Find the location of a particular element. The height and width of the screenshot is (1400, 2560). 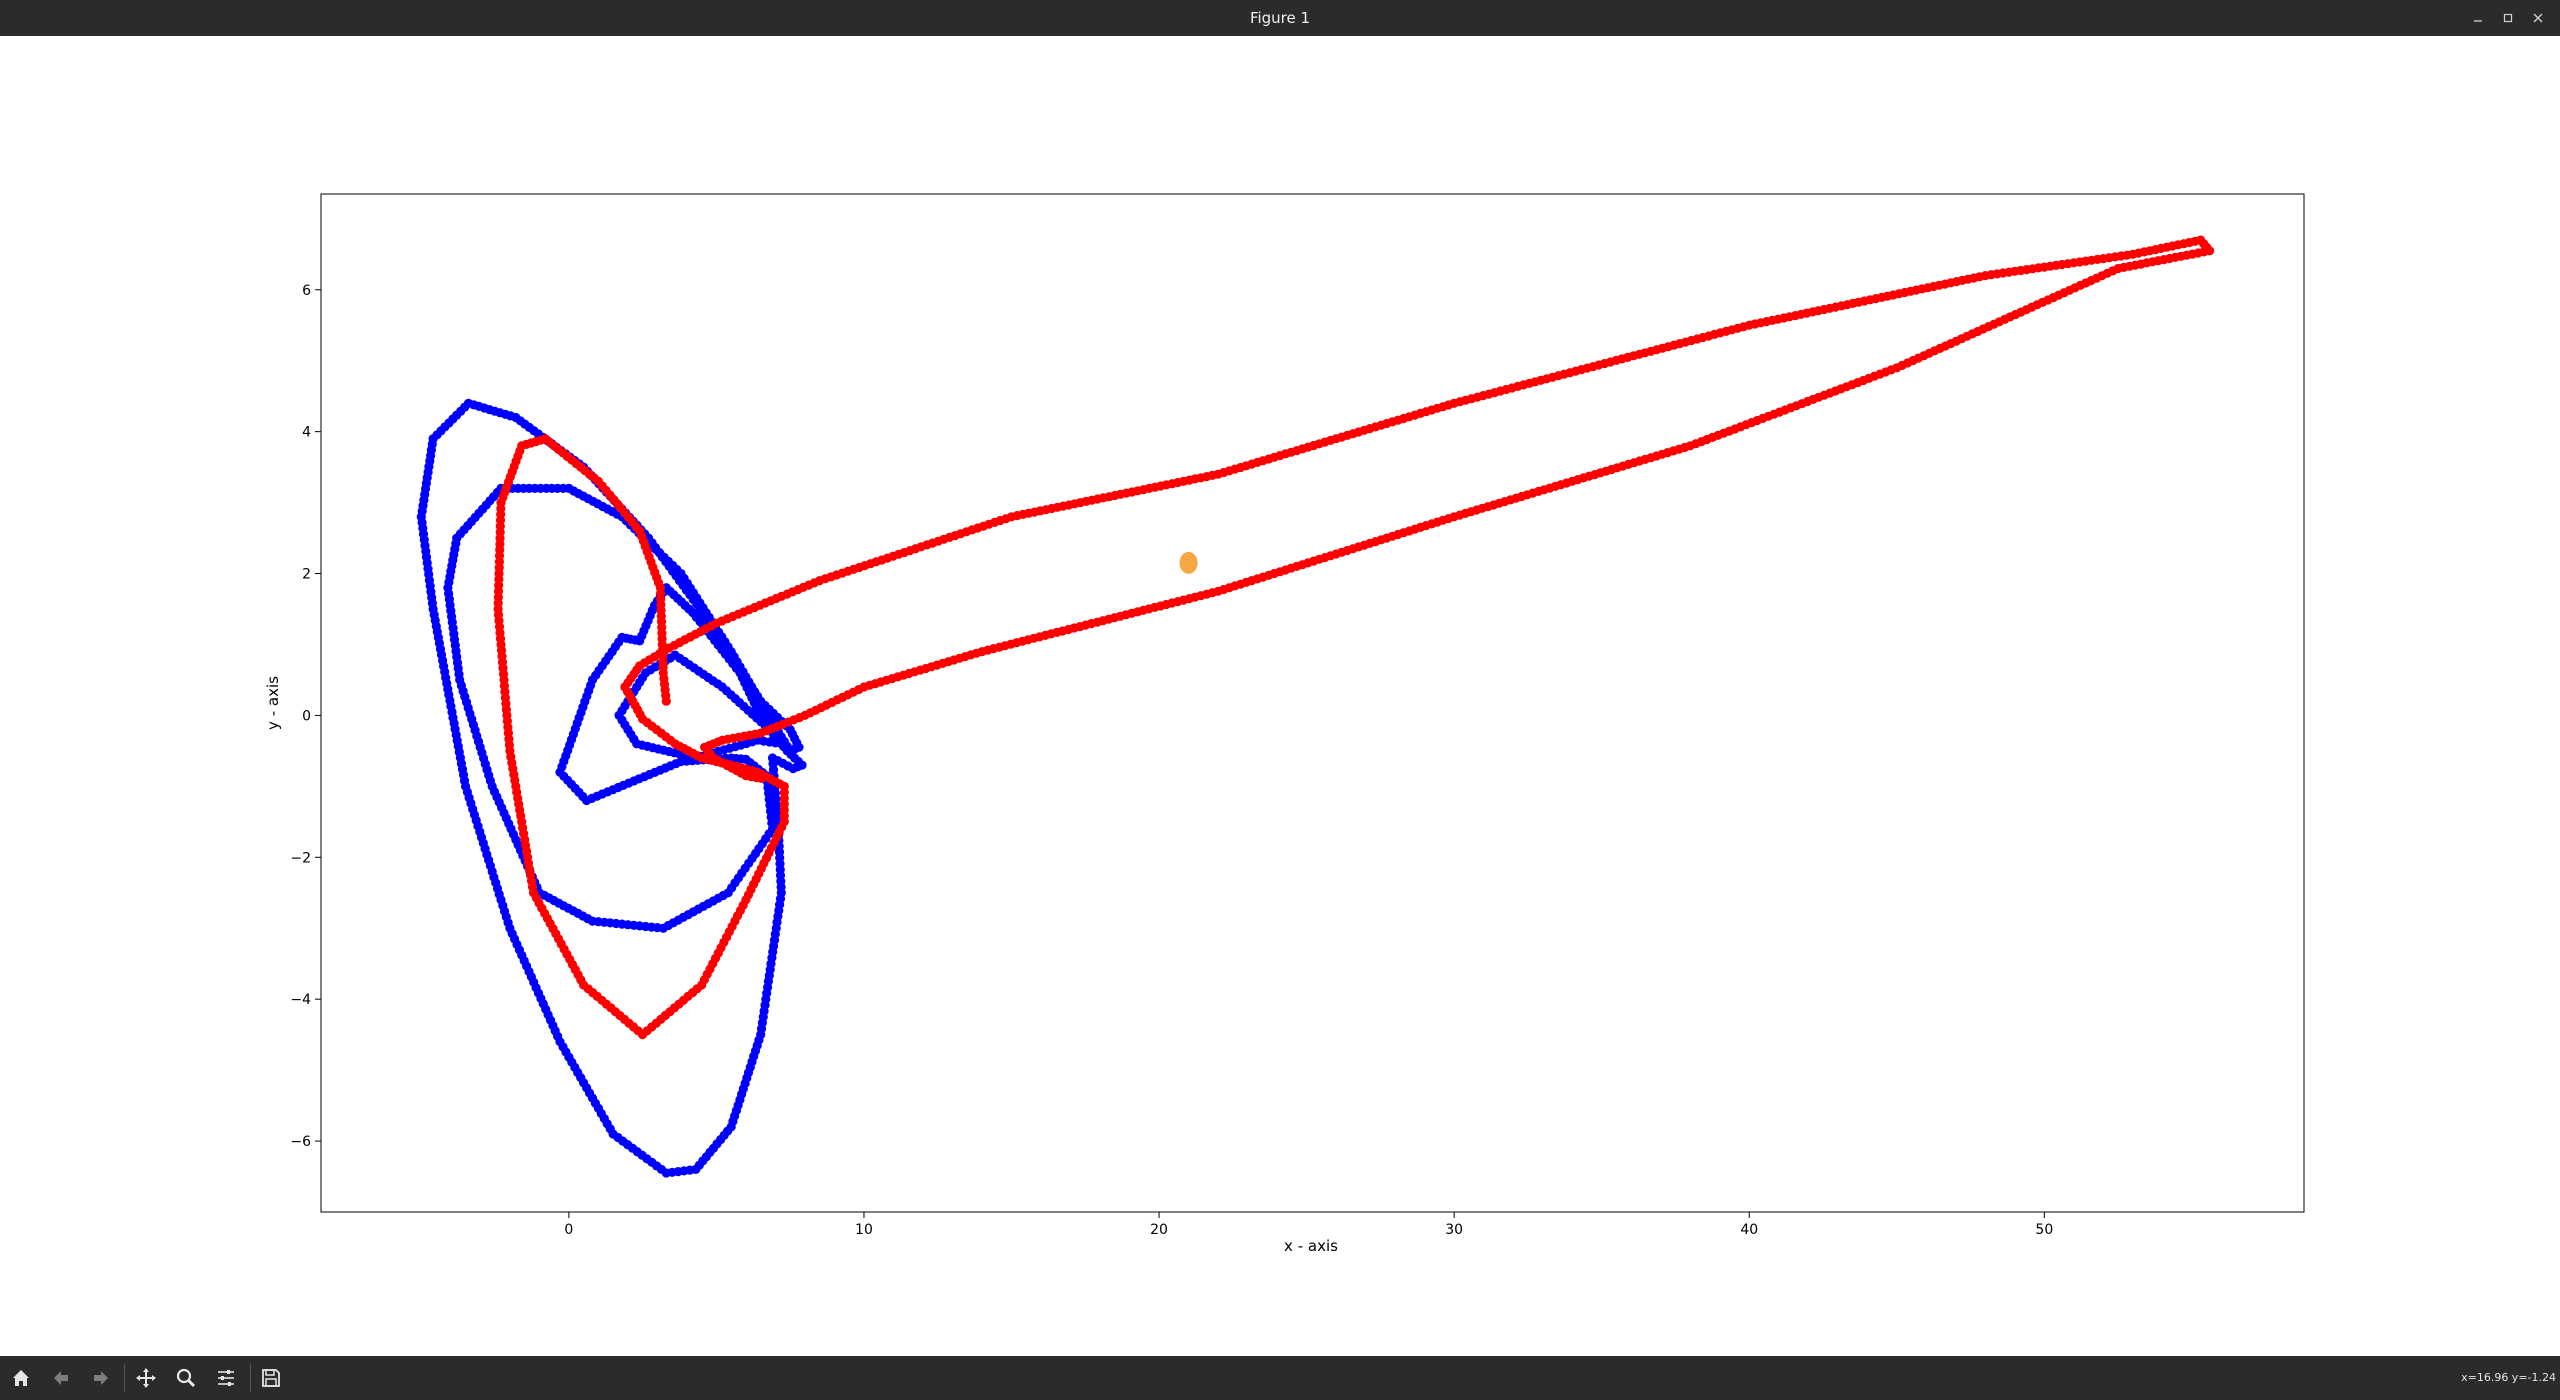

y-tick-label: 6 is located at coordinates (306, 291).